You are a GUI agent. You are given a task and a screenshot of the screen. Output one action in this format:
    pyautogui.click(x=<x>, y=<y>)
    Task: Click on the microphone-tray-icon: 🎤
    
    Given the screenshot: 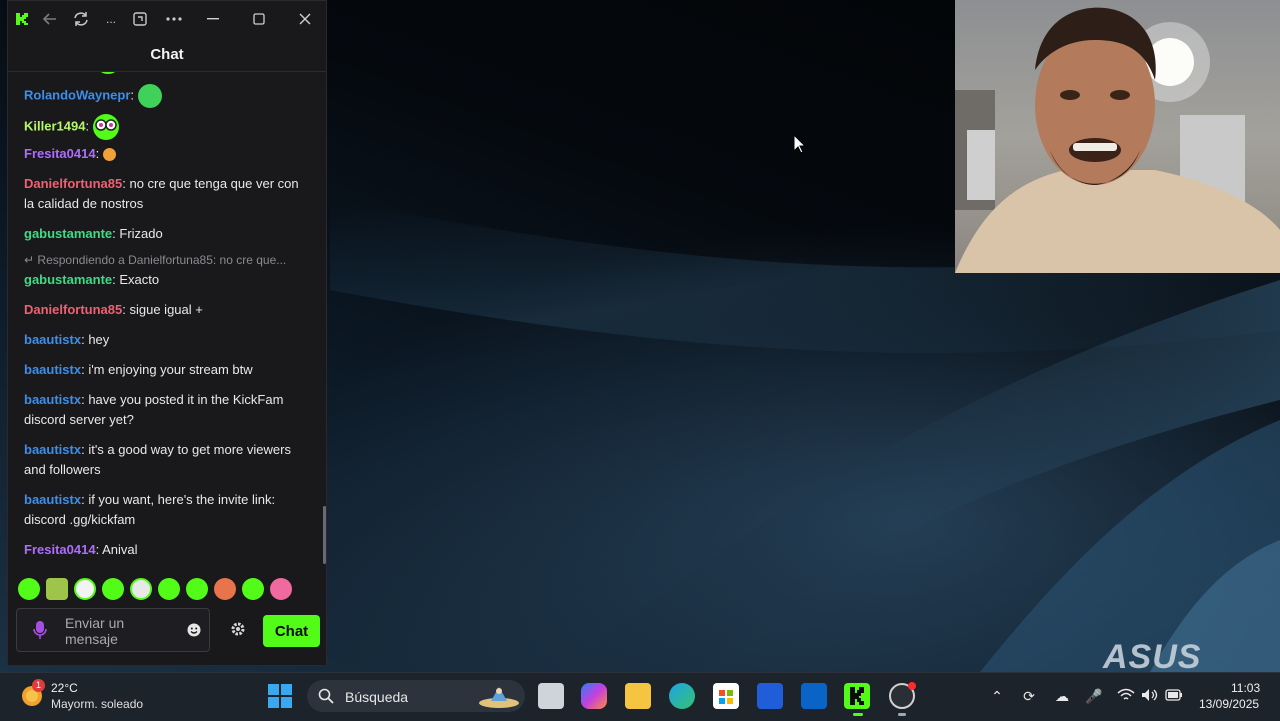 What is the action you would take?
    pyautogui.click(x=1094, y=697)
    